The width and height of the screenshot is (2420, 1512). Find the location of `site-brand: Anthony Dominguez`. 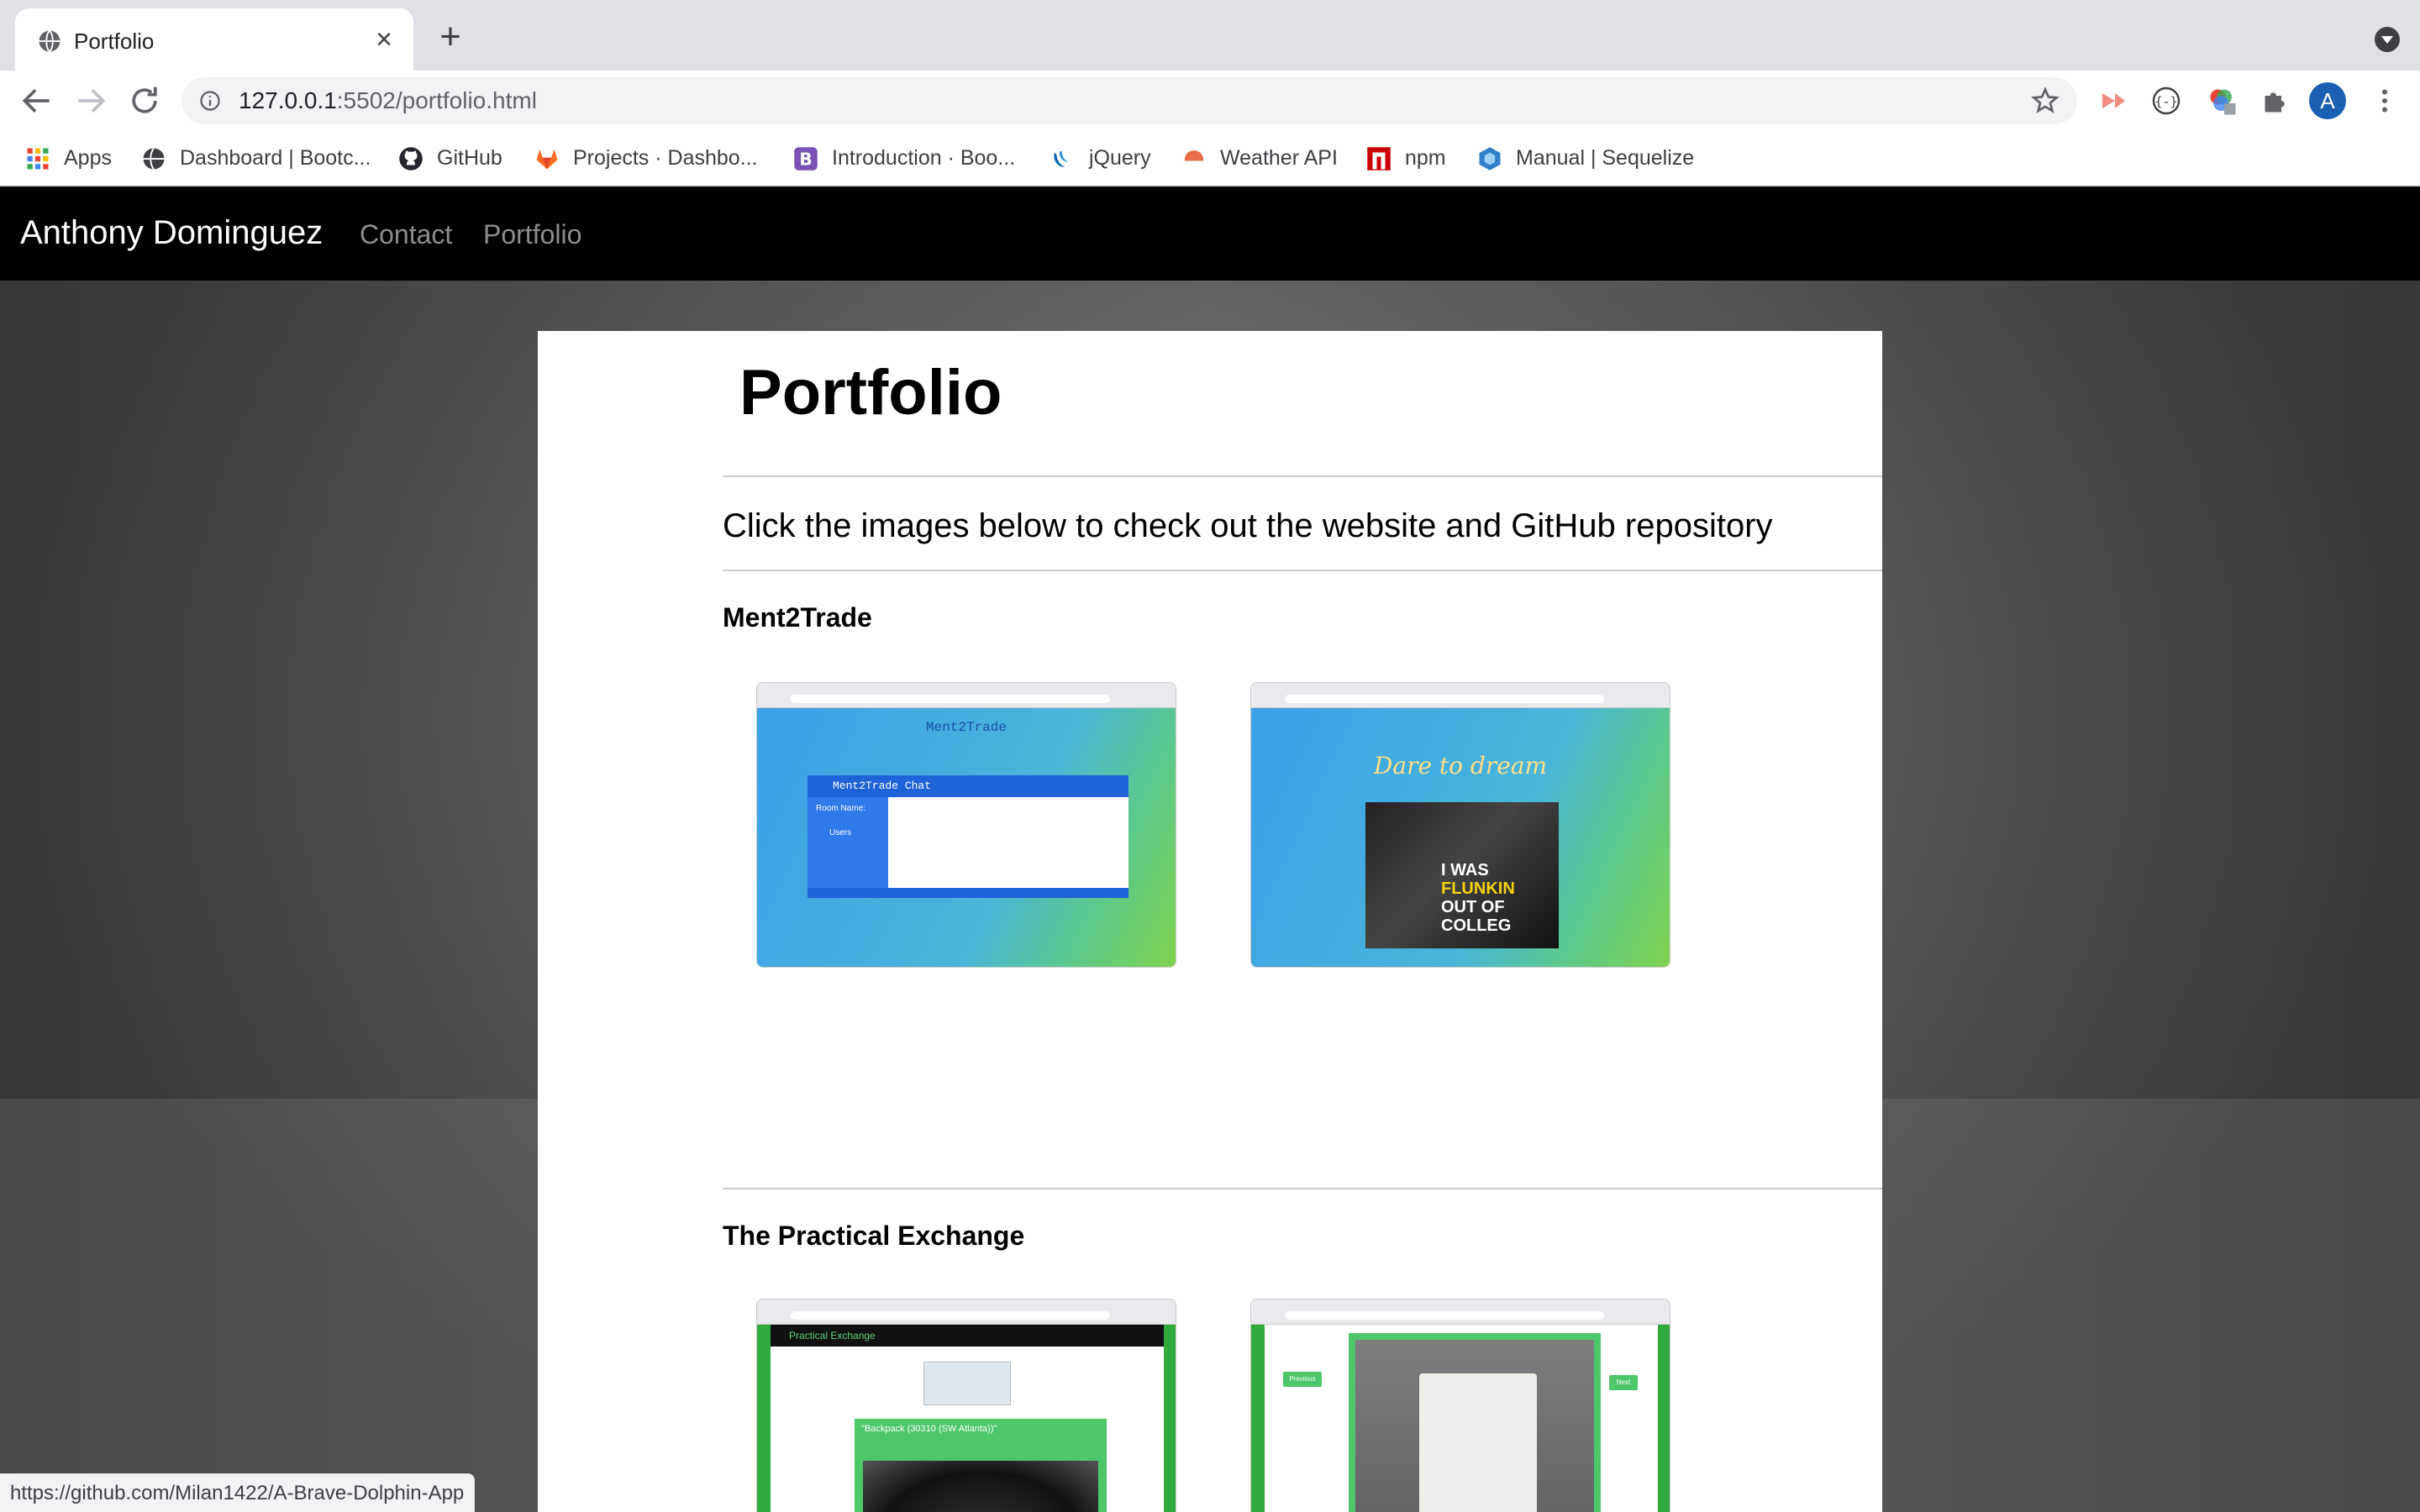

site-brand: Anthony Dominguez is located at coordinates (172, 232).